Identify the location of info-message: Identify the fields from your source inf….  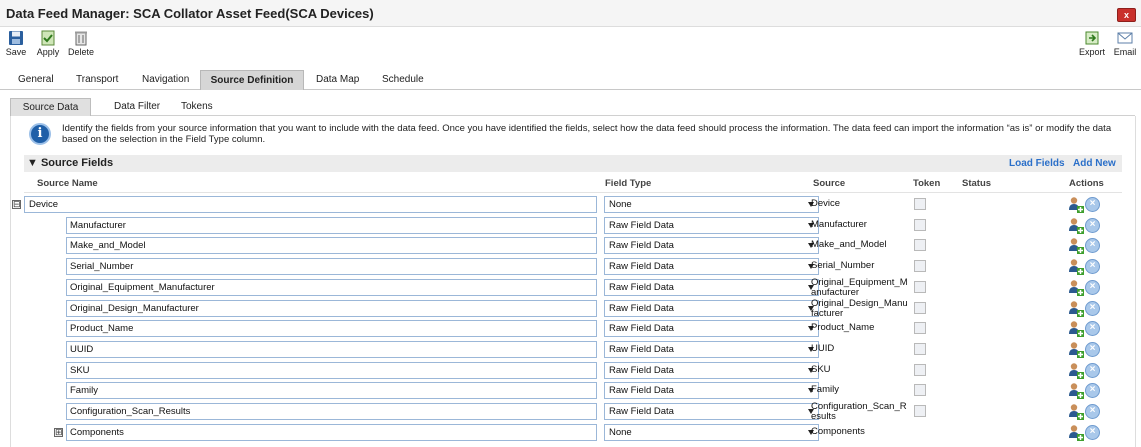
(587, 134).